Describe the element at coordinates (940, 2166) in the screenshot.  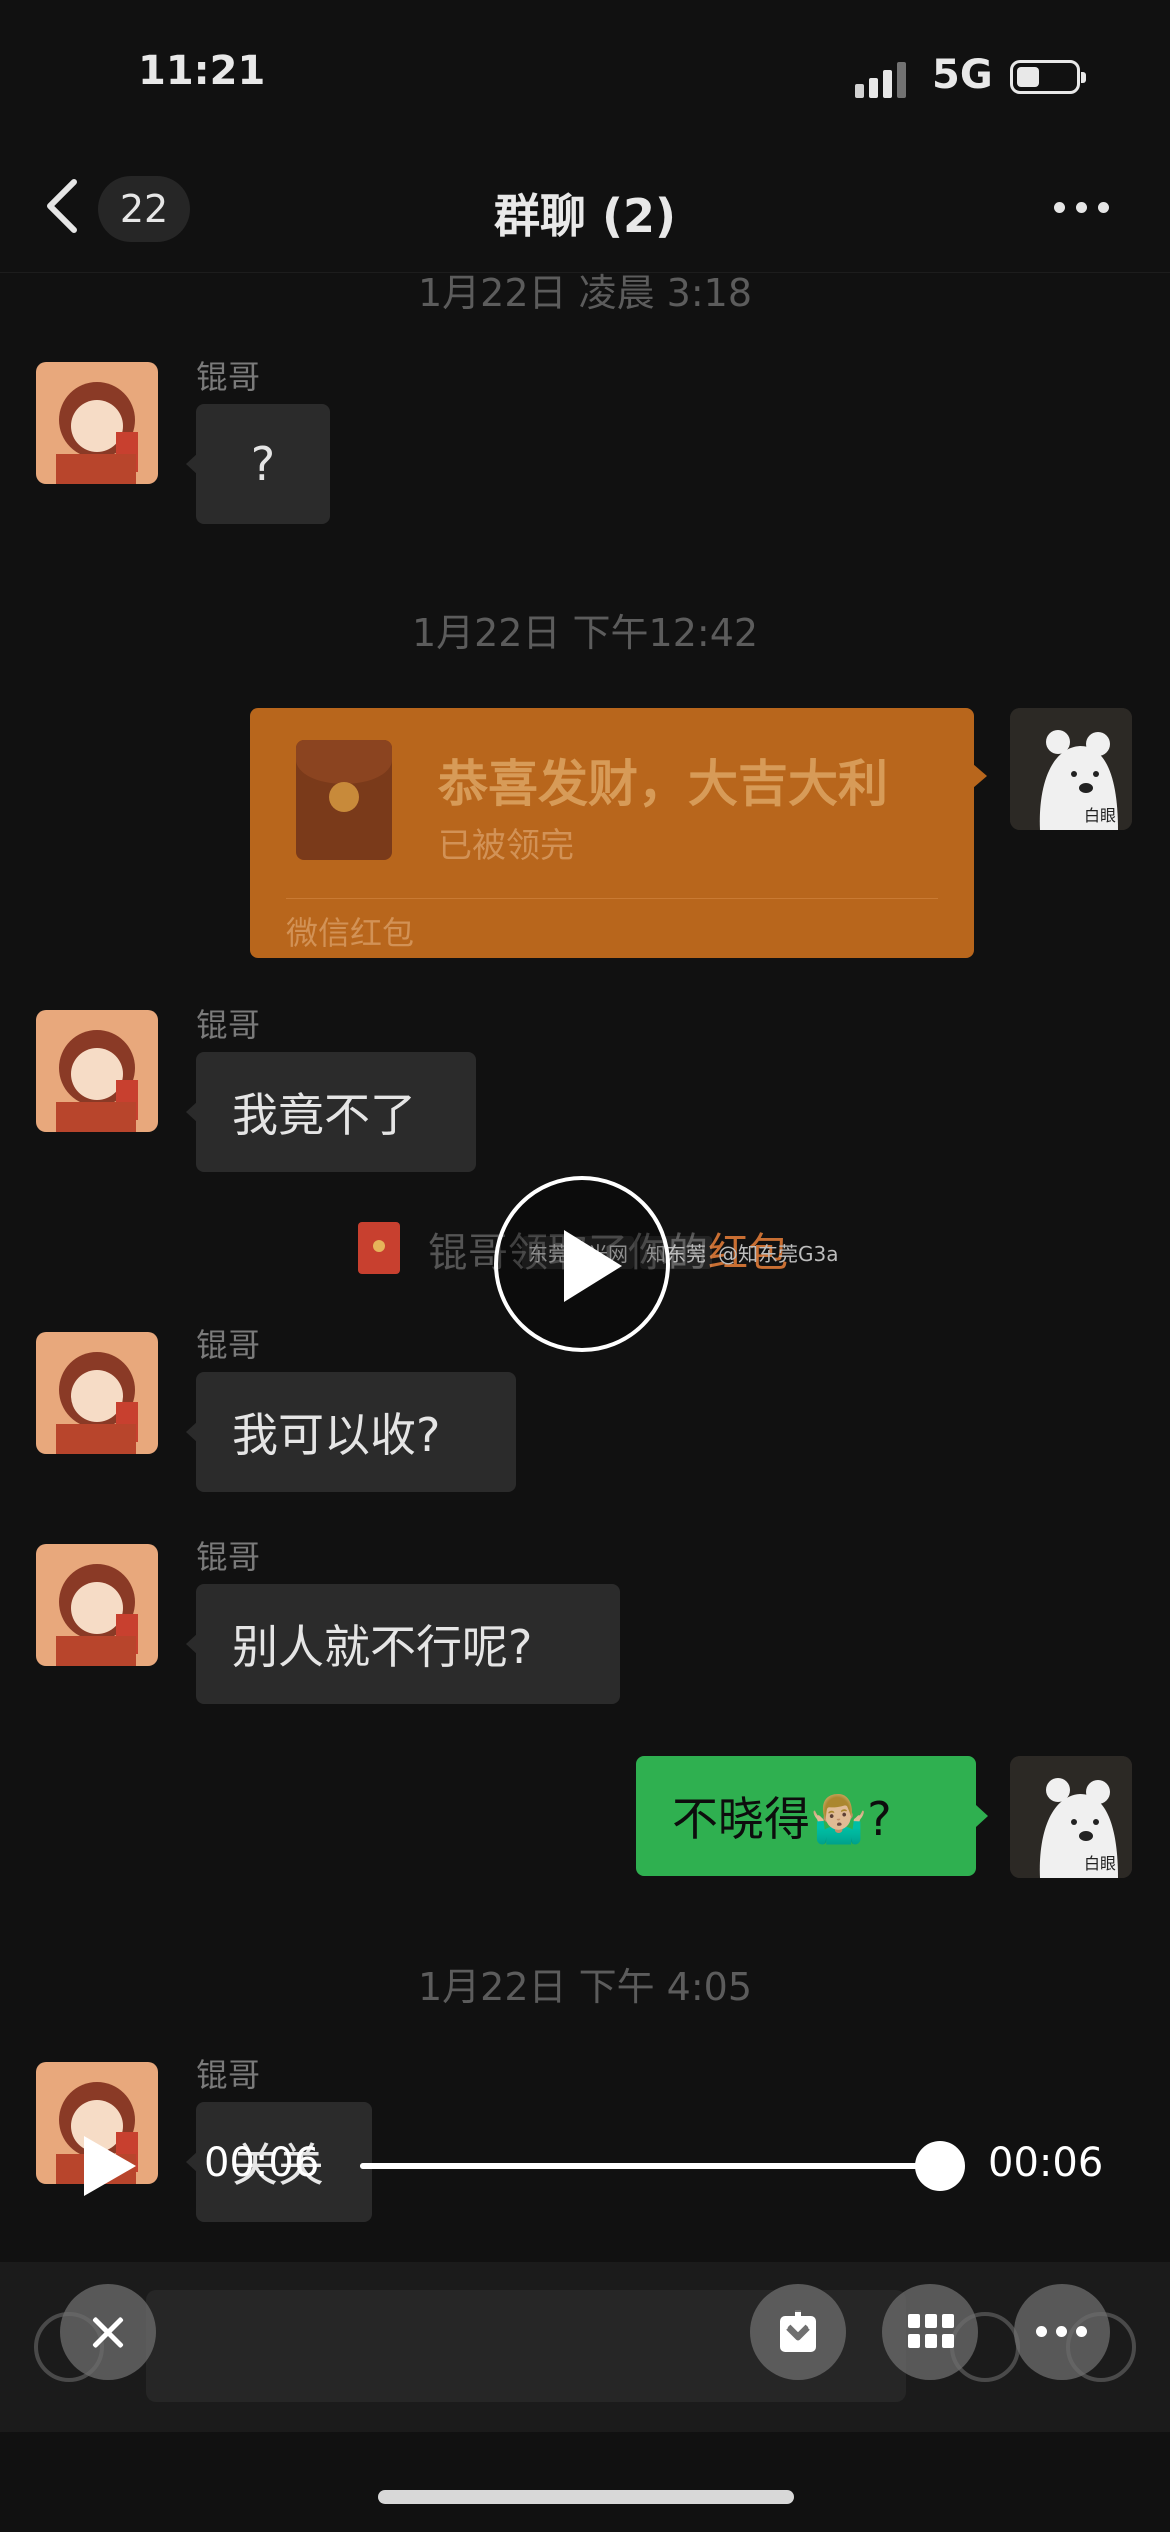
I see `progress-knob` at that location.